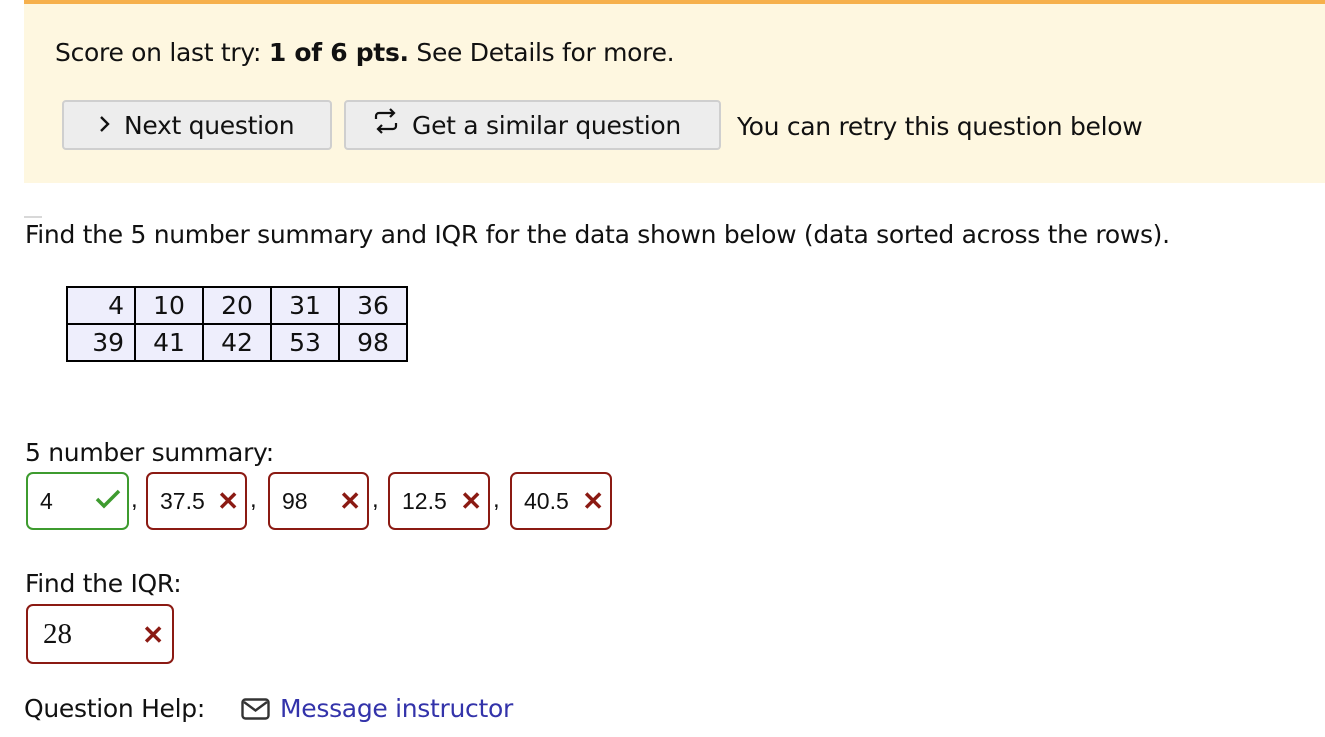  I want to click on summary-min-input: 4, so click(77, 501).